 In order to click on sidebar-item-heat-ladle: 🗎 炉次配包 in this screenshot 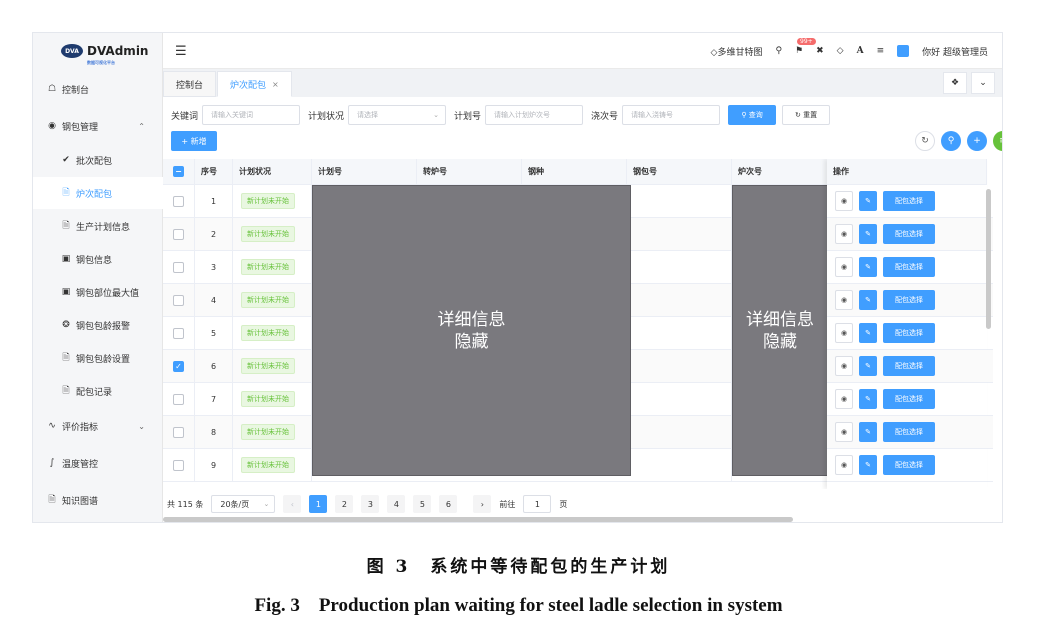, I will do `click(98, 193)`.